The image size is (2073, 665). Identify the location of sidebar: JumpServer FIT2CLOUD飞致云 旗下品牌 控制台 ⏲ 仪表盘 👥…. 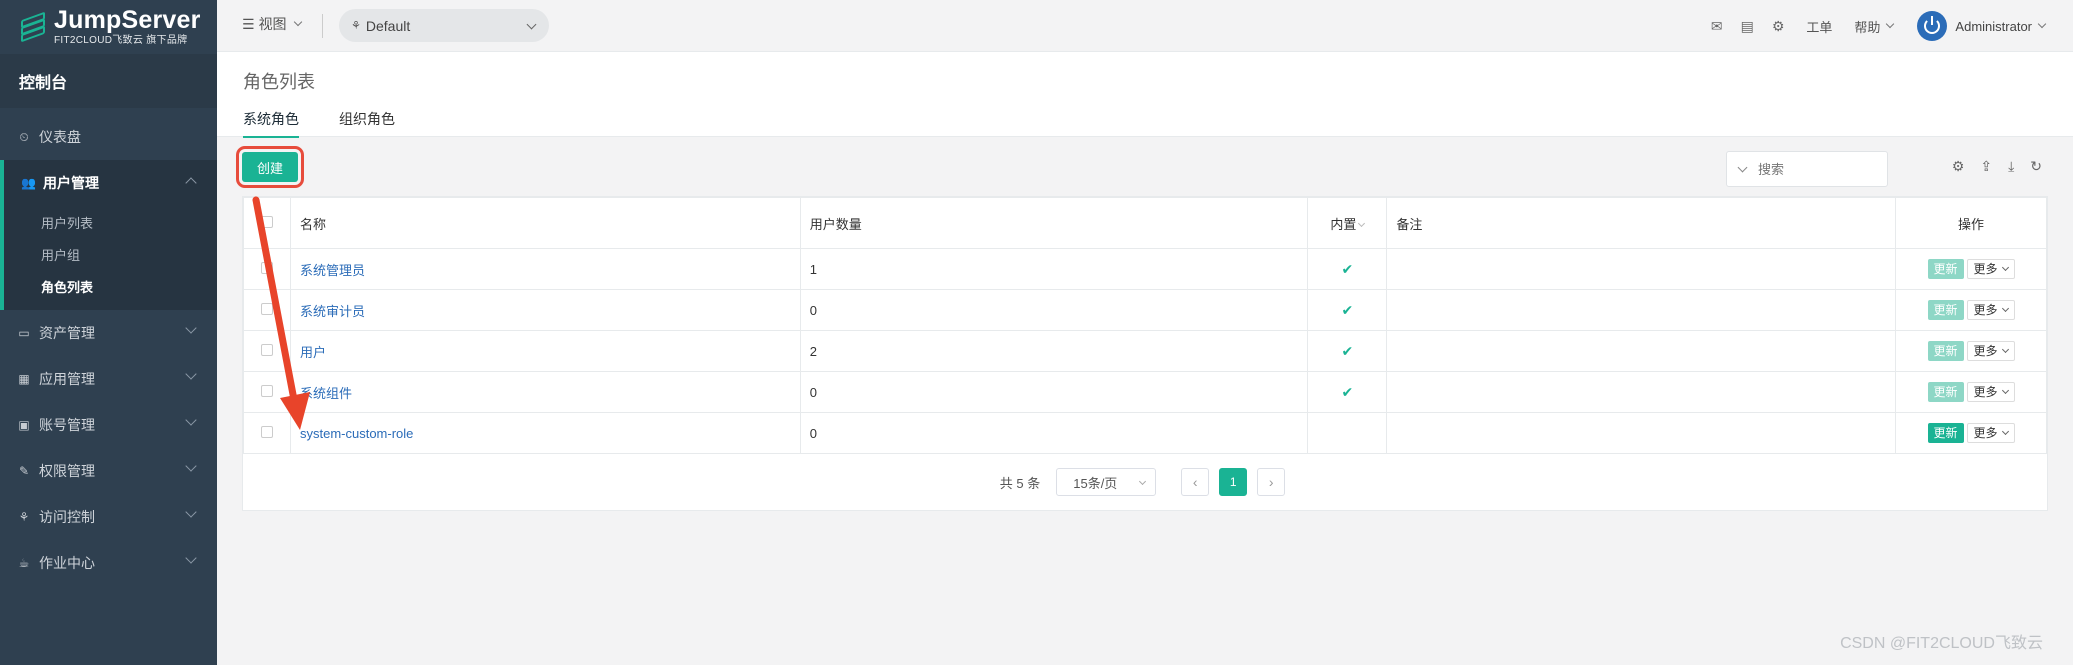
(108, 332).